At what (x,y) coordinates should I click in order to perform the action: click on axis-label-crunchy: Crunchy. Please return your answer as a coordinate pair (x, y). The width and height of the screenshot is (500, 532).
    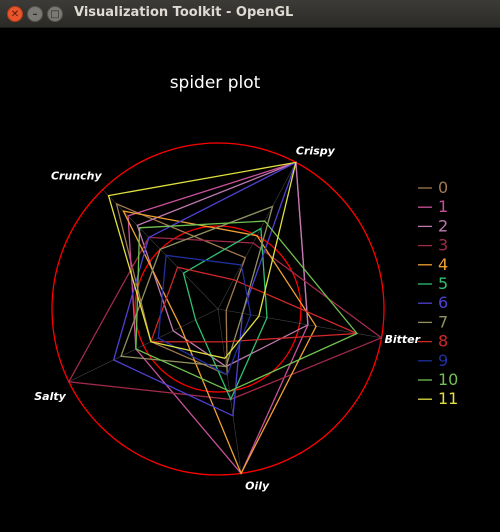
    Looking at the image, I should click on (77, 176).